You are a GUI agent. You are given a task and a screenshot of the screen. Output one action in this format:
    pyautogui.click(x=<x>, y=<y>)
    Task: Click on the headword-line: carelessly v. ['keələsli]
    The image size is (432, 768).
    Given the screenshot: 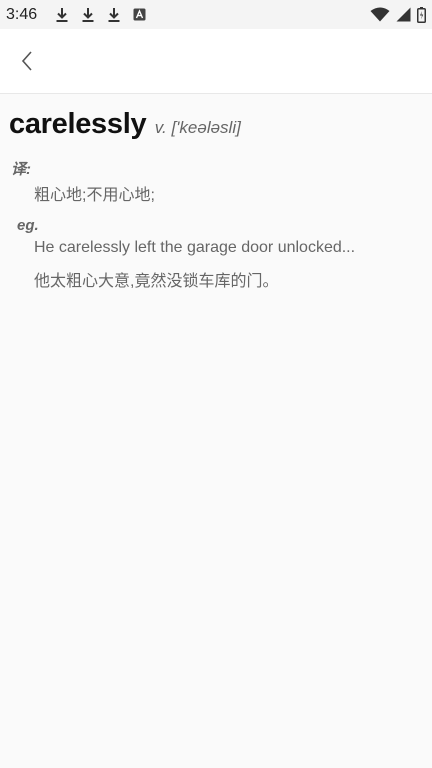 What is the action you would take?
    pyautogui.click(x=125, y=124)
    